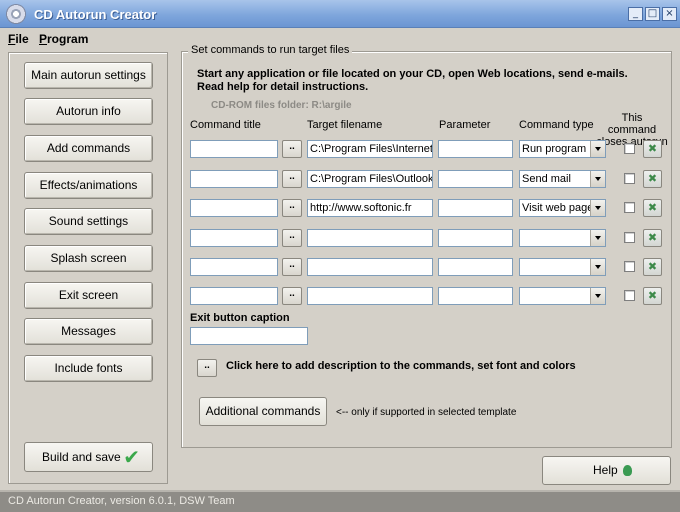  Describe the element at coordinates (88, 331) in the screenshot. I see `nav-messages: Messages` at that location.